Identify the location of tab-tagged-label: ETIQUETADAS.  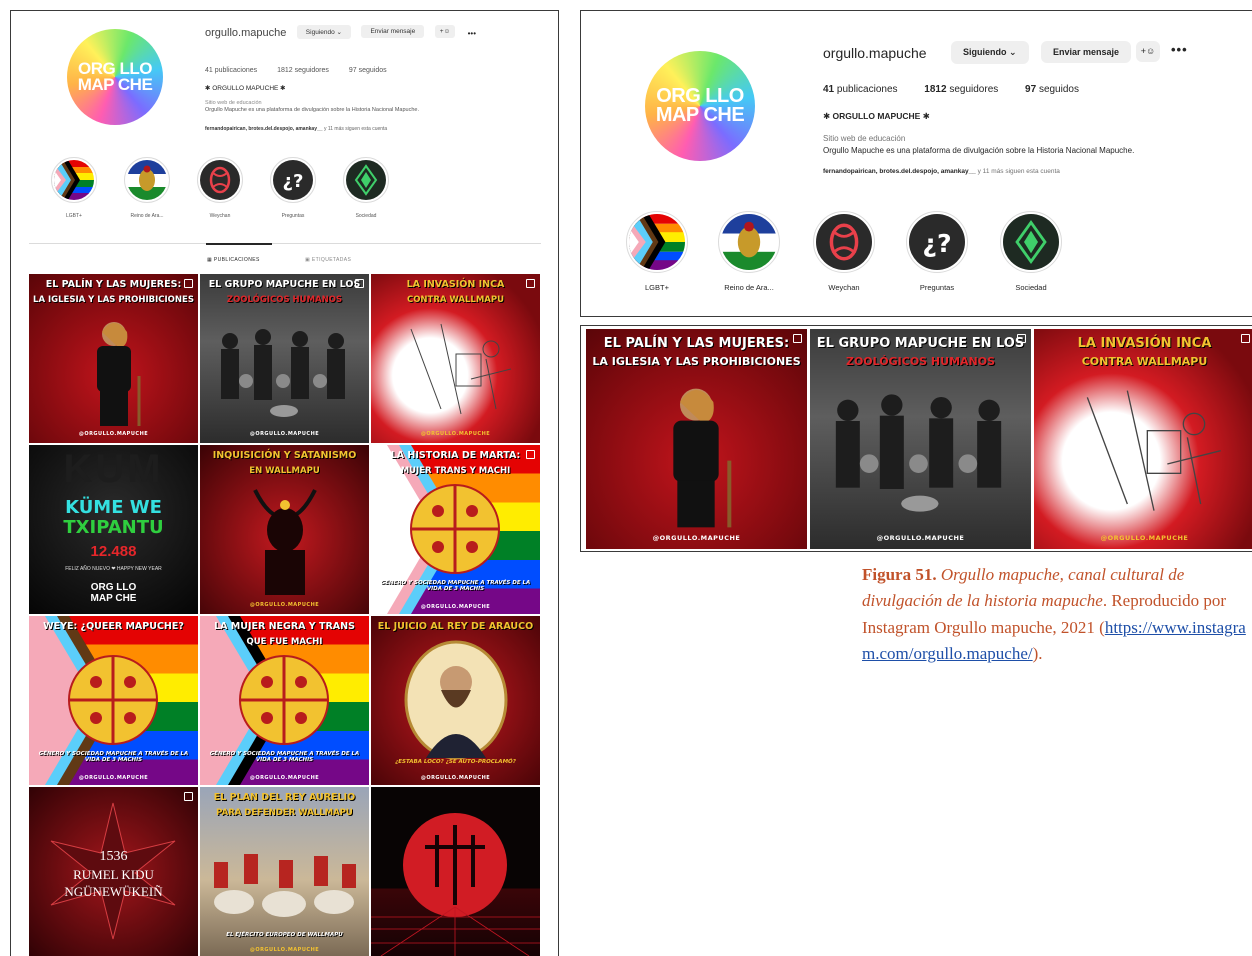
(331, 260).